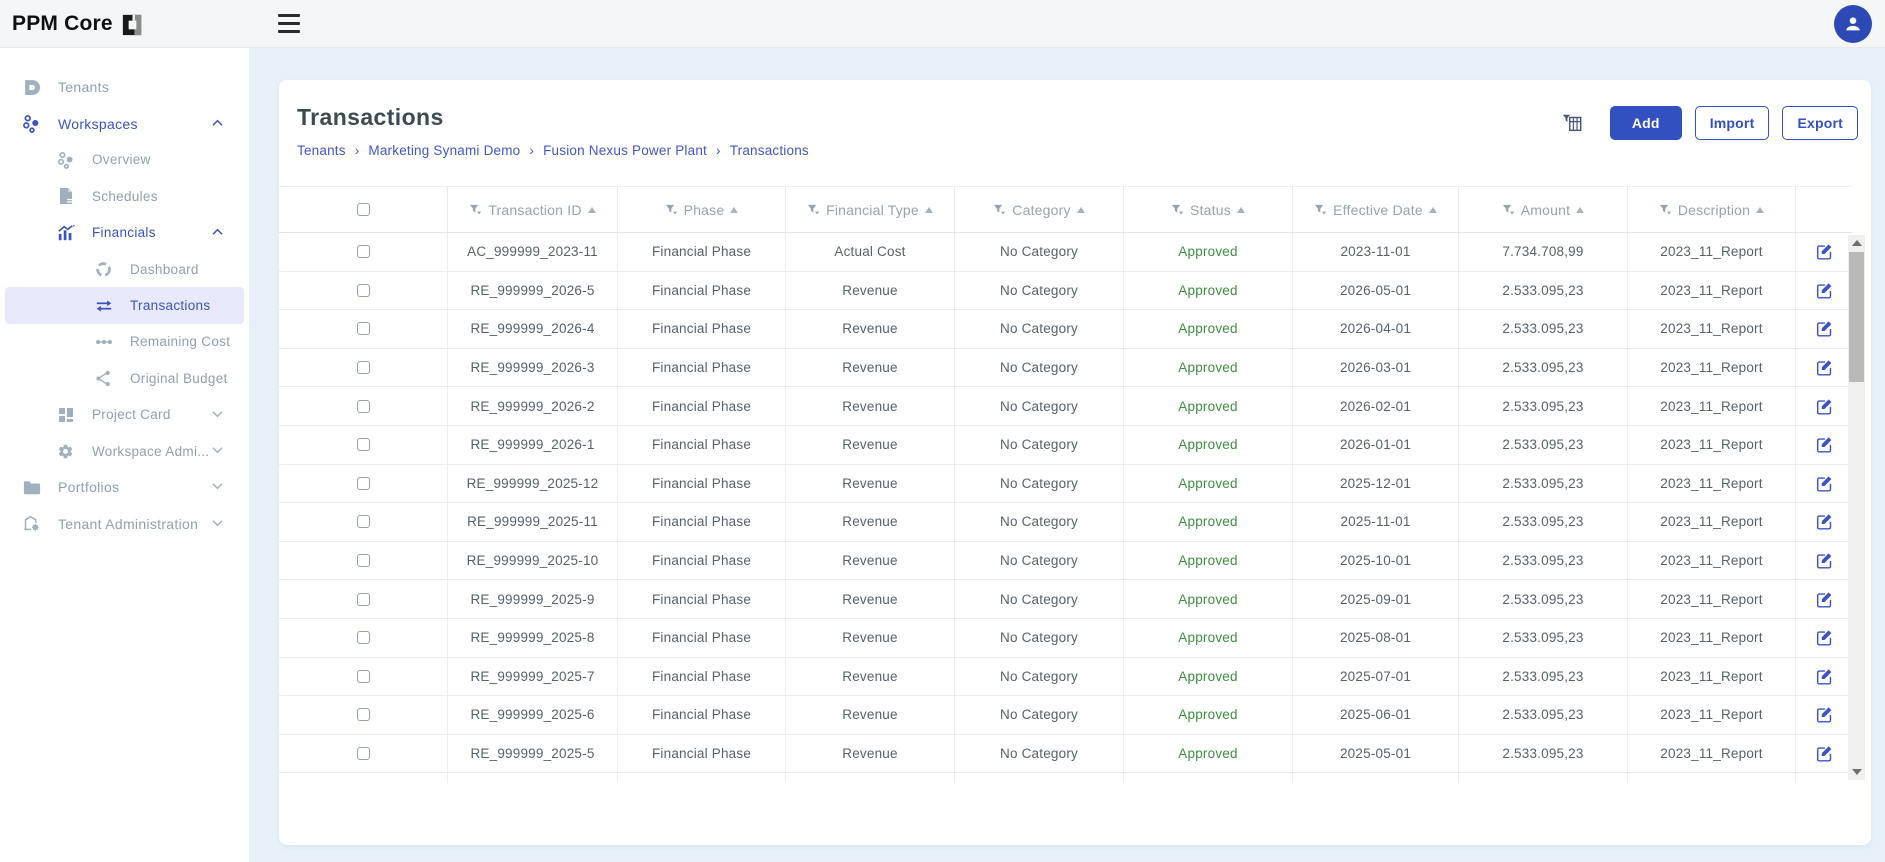 The width and height of the screenshot is (1885, 862). I want to click on column-header-status: Status, so click(1207, 209).